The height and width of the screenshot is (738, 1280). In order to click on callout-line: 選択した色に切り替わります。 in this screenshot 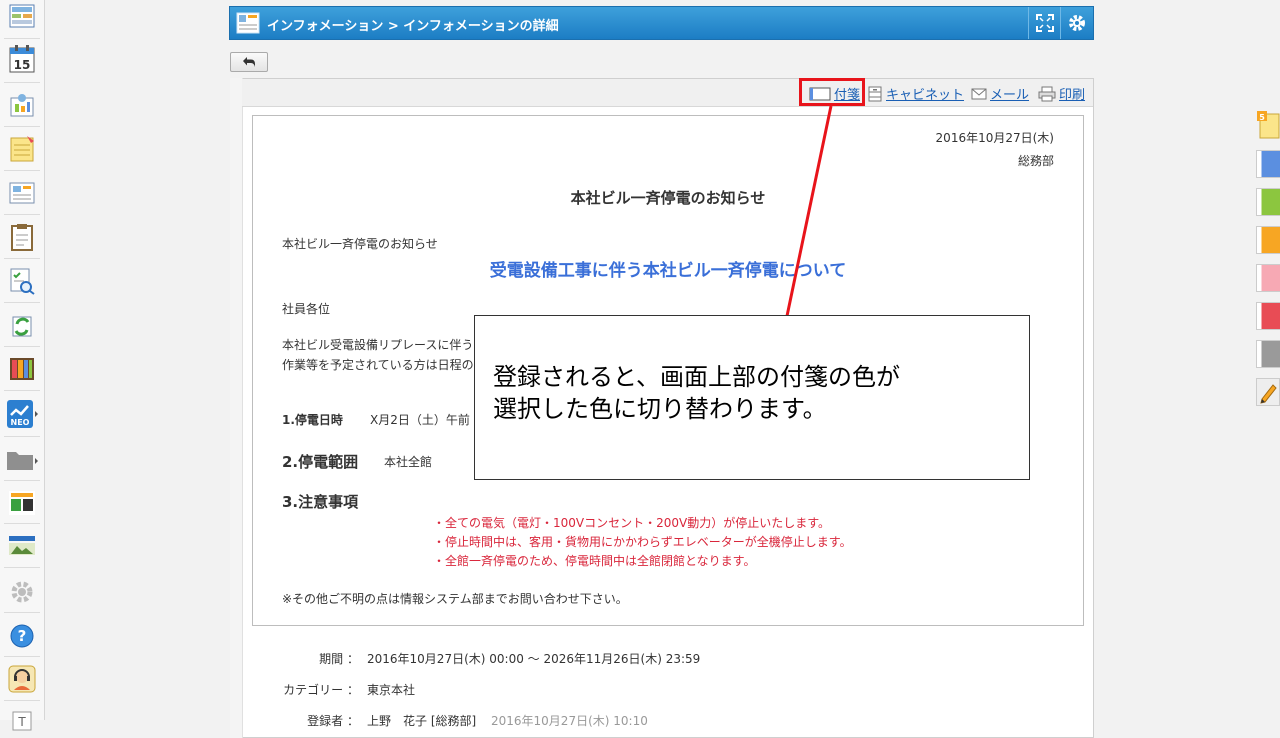, I will do `click(660, 409)`.